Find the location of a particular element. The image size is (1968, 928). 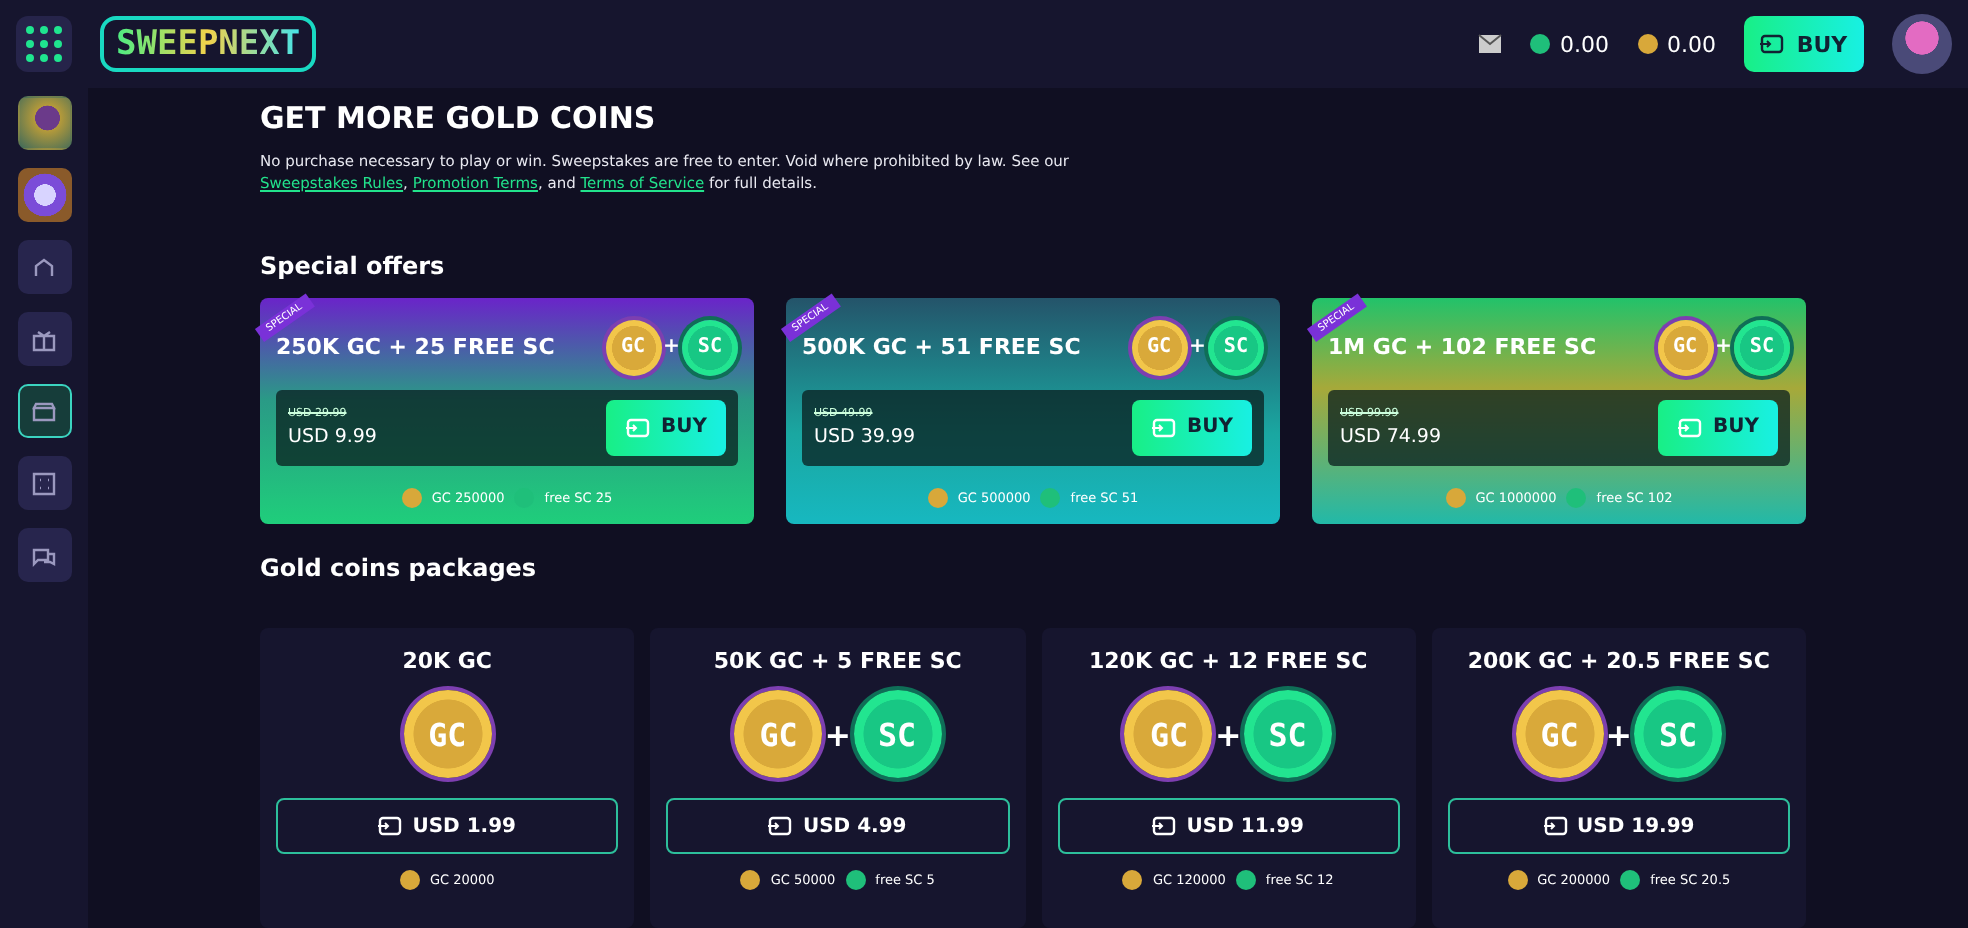

dice-icon is located at coordinates (44, 483).